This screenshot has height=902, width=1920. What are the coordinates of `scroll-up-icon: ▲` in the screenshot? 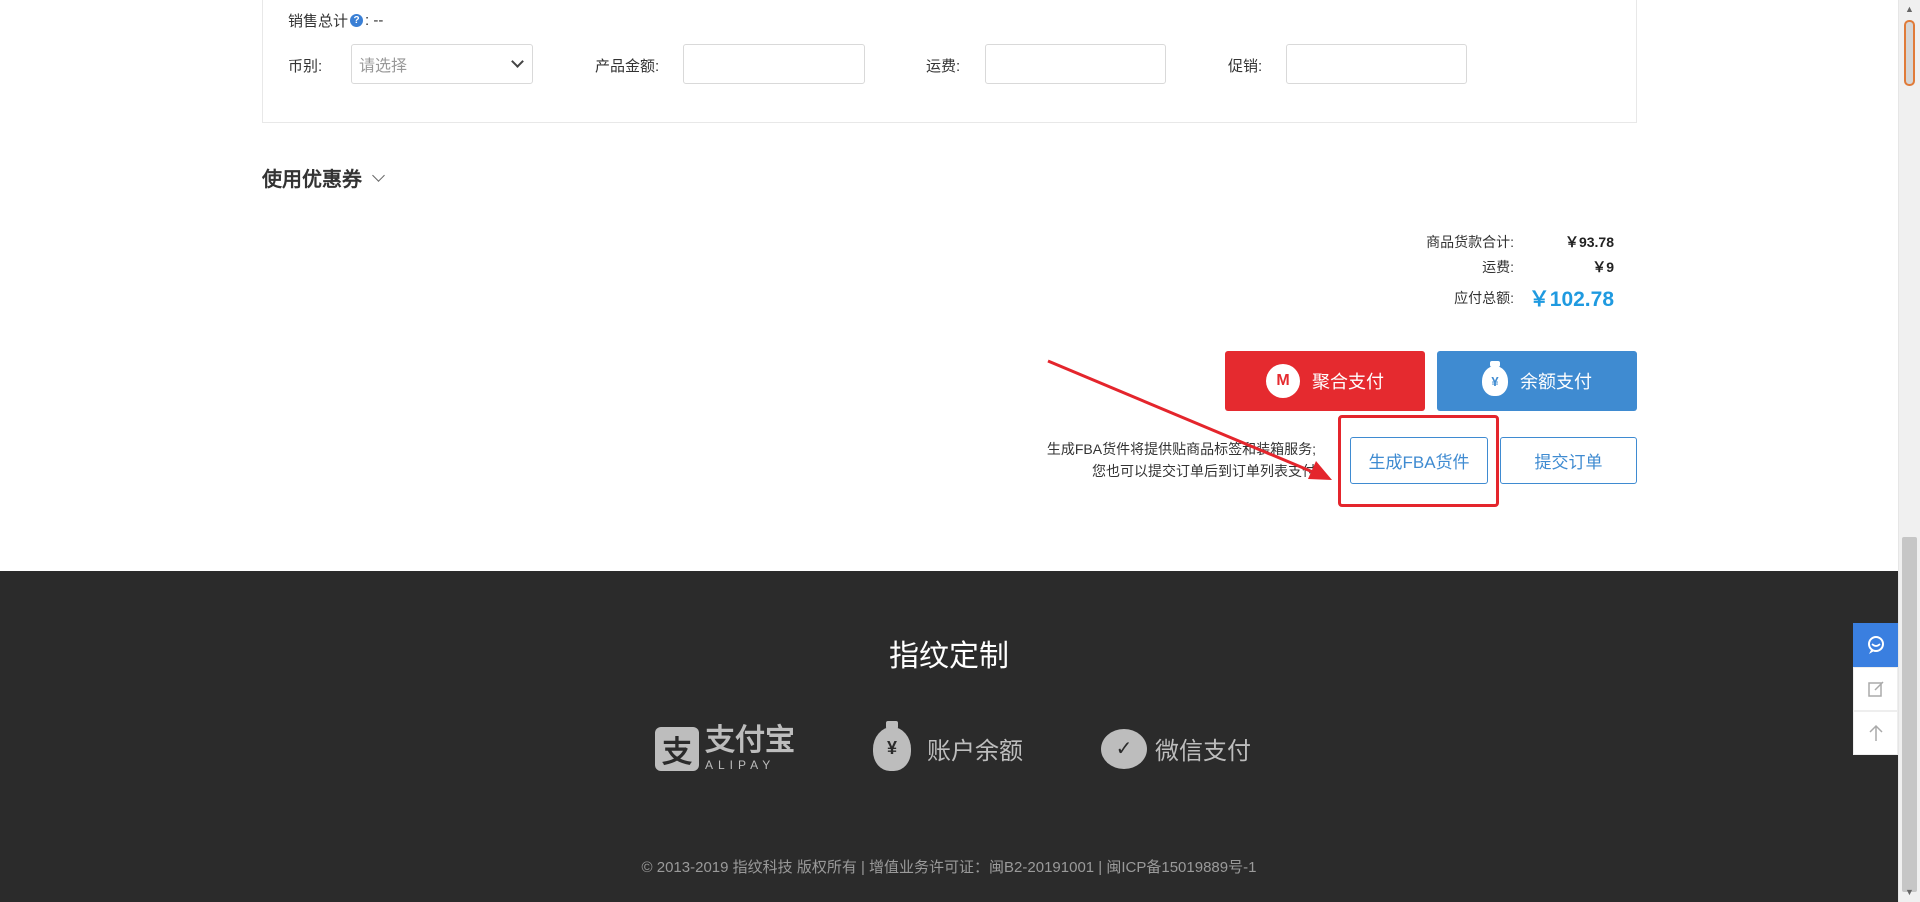 It's located at (1909, 9).